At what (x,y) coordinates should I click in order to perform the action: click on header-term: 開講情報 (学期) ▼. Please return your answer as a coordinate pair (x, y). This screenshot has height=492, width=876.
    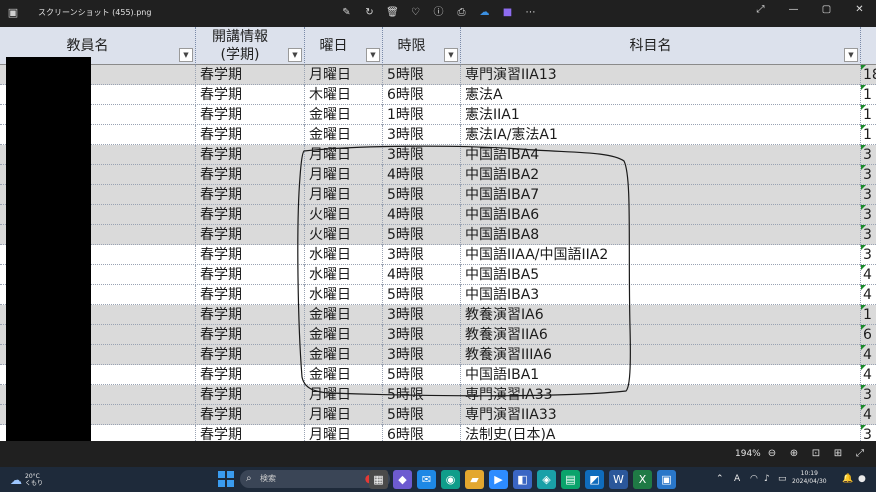
    Looking at the image, I should click on (250, 46).